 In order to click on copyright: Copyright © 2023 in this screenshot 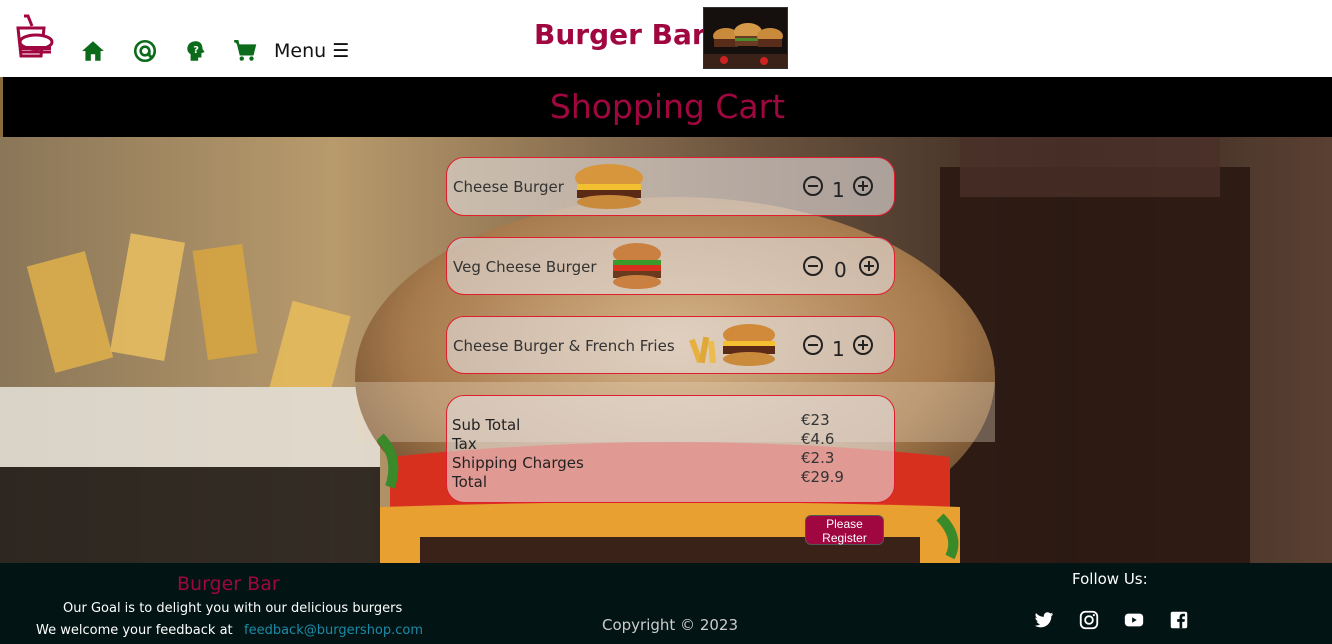, I will do `click(670, 625)`.